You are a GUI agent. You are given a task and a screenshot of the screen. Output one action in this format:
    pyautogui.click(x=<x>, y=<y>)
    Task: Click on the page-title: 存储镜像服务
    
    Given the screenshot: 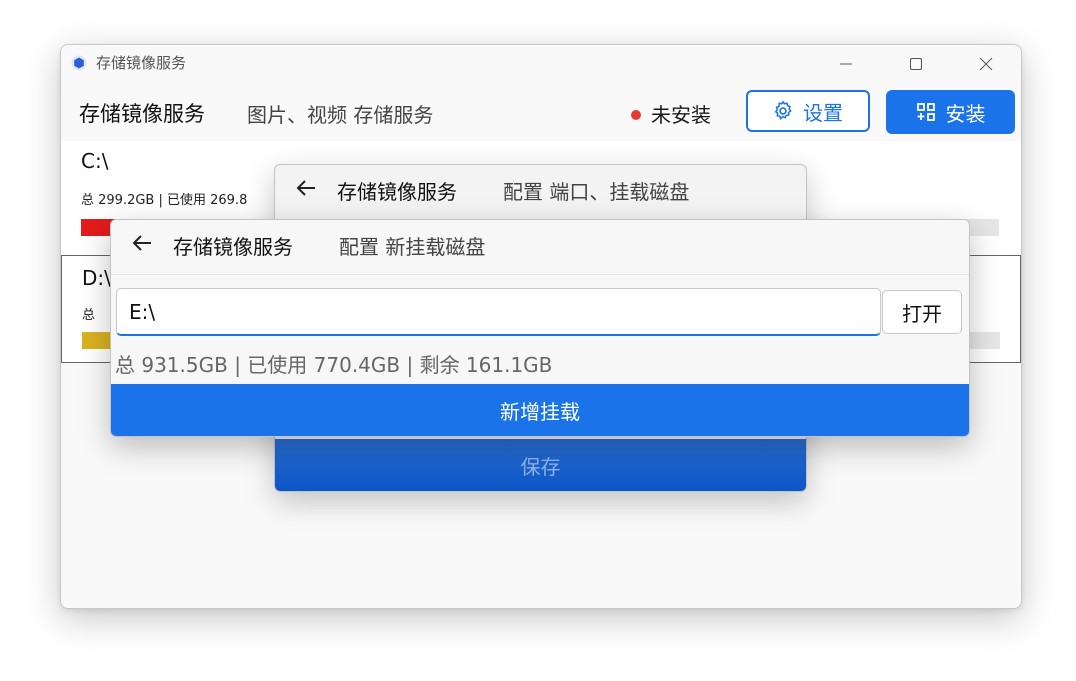 What is the action you would take?
    pyautogui.click(x=142, y=114)
    